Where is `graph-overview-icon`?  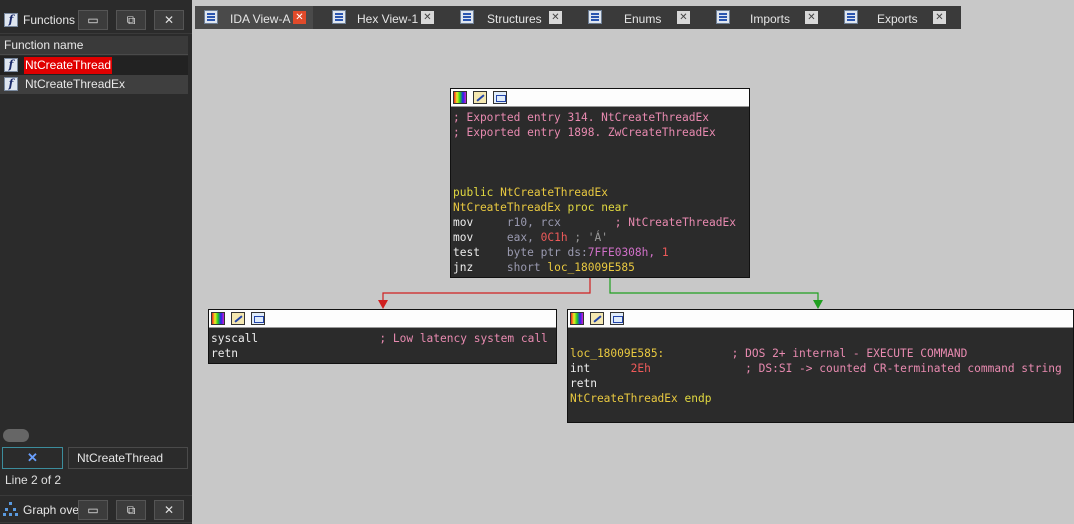 graph-overview-icon is located at coordinates (11, 509).